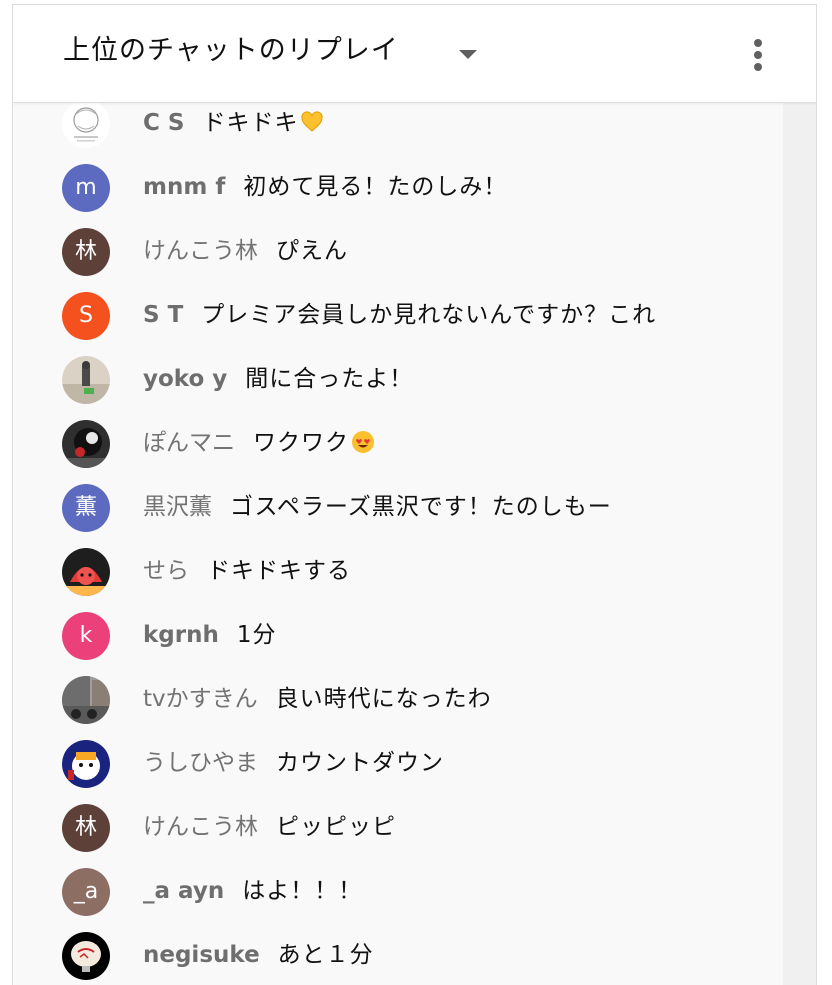 This screenshot has width=832, height=985. Describe the element at coordinates (269, 827) in the screenshot. I see `chat-message-body: けんこう林 ピッピッピ` at that location.